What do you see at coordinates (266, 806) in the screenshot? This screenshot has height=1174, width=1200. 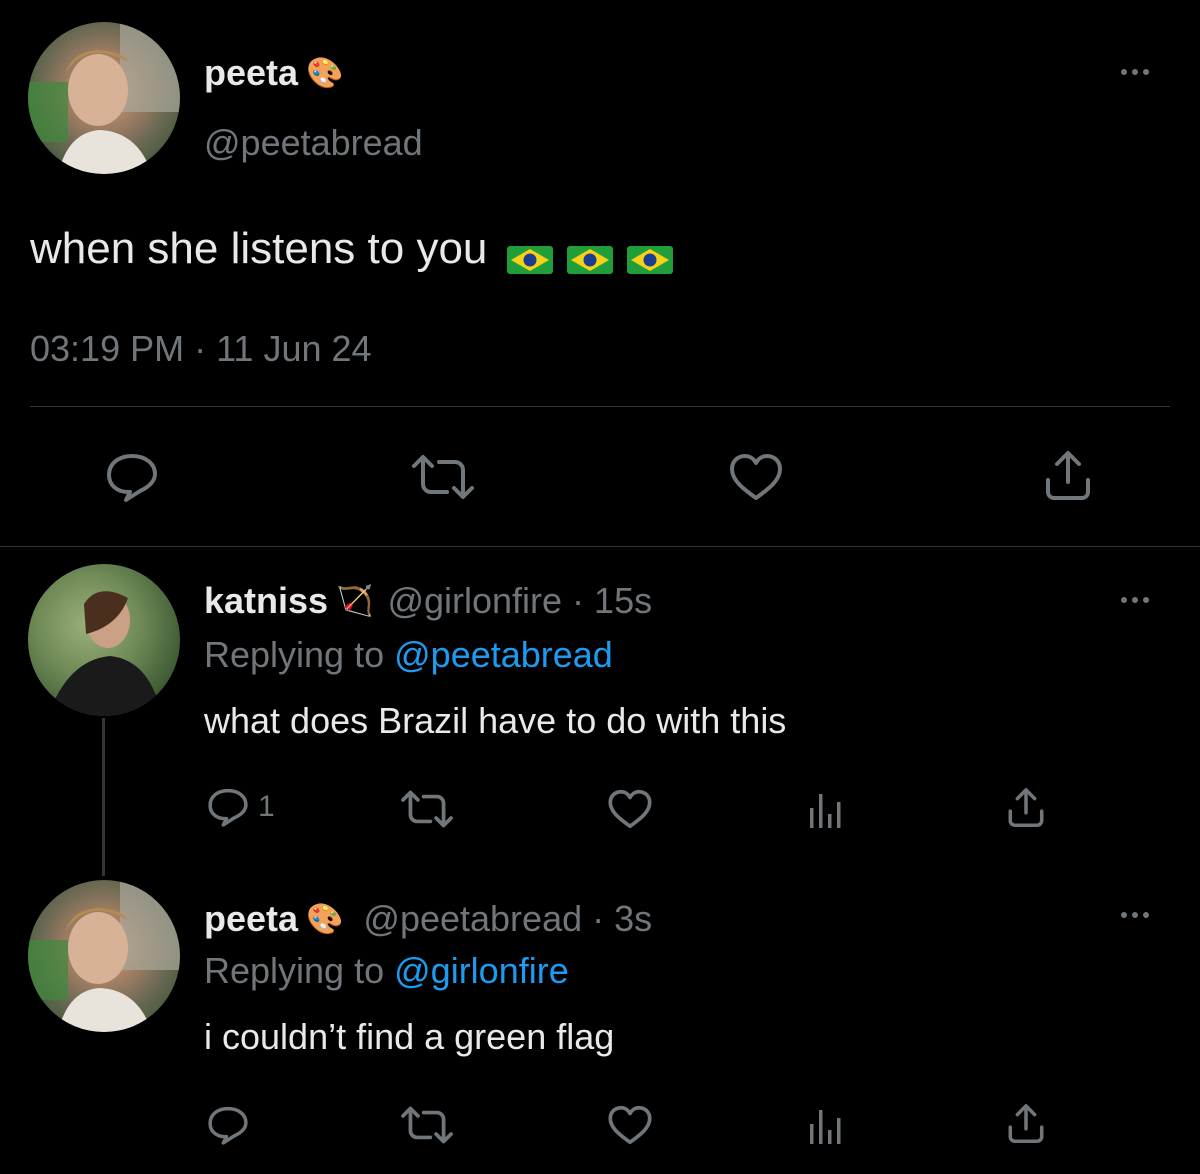 I see `reply-count: 1` at bounding box center [266, 806].